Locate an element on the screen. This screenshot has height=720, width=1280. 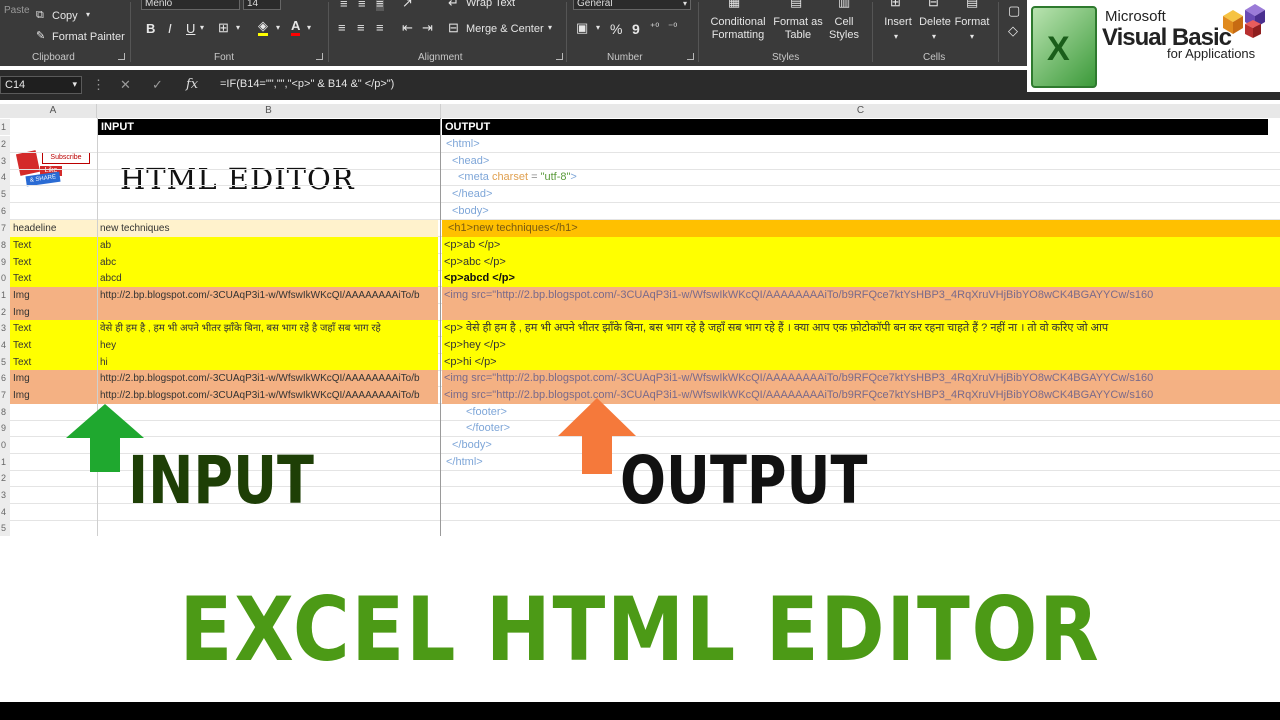
font-launcher-icon is located at coordinates (319, 56).